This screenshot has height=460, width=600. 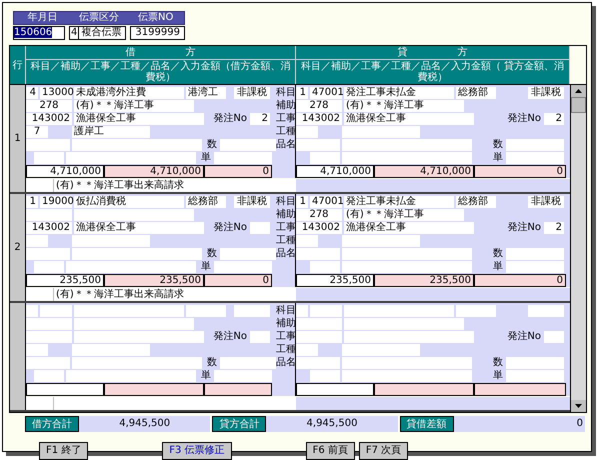 What do you see at coordinates (32, 93) in the screenshot?
I see `seq-field: 4` at bounding box center [32, 93].